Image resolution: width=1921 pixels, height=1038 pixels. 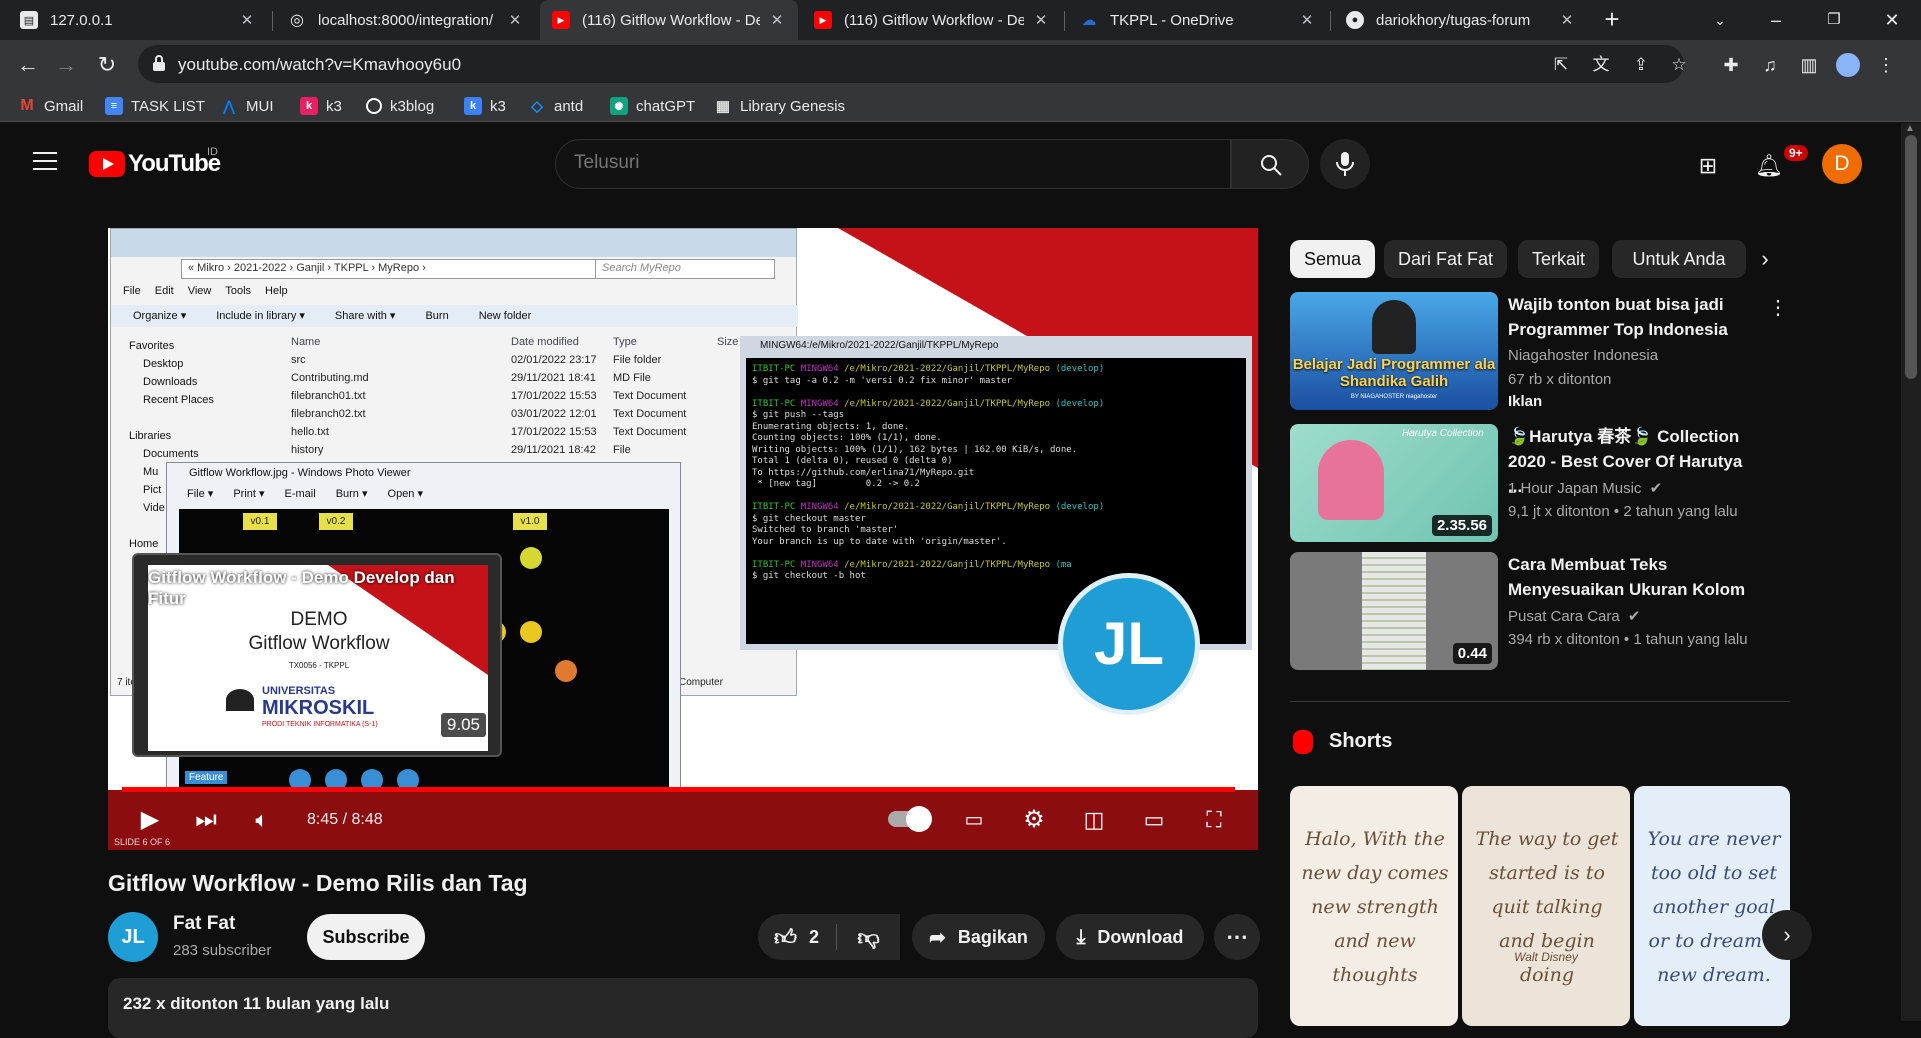 What do you see at coordinates (366, 937) in the screenshot?
I see `subscribe-button: Subscribe` at bounding box center [366, 937].